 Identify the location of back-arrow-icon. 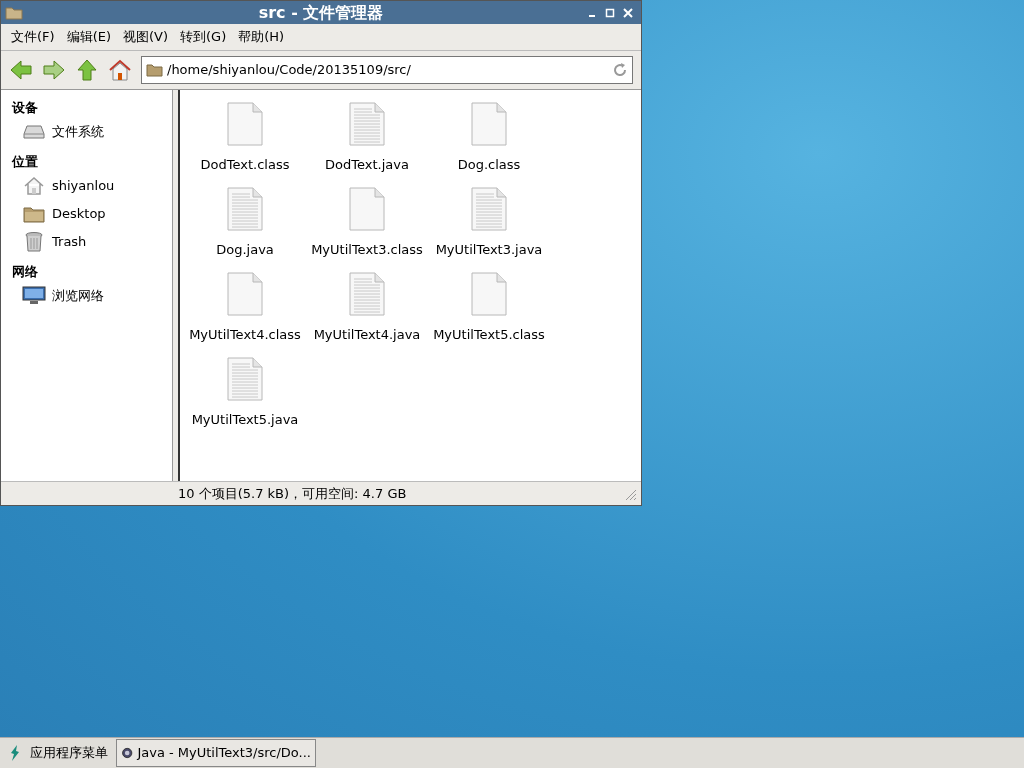
(21, 70).